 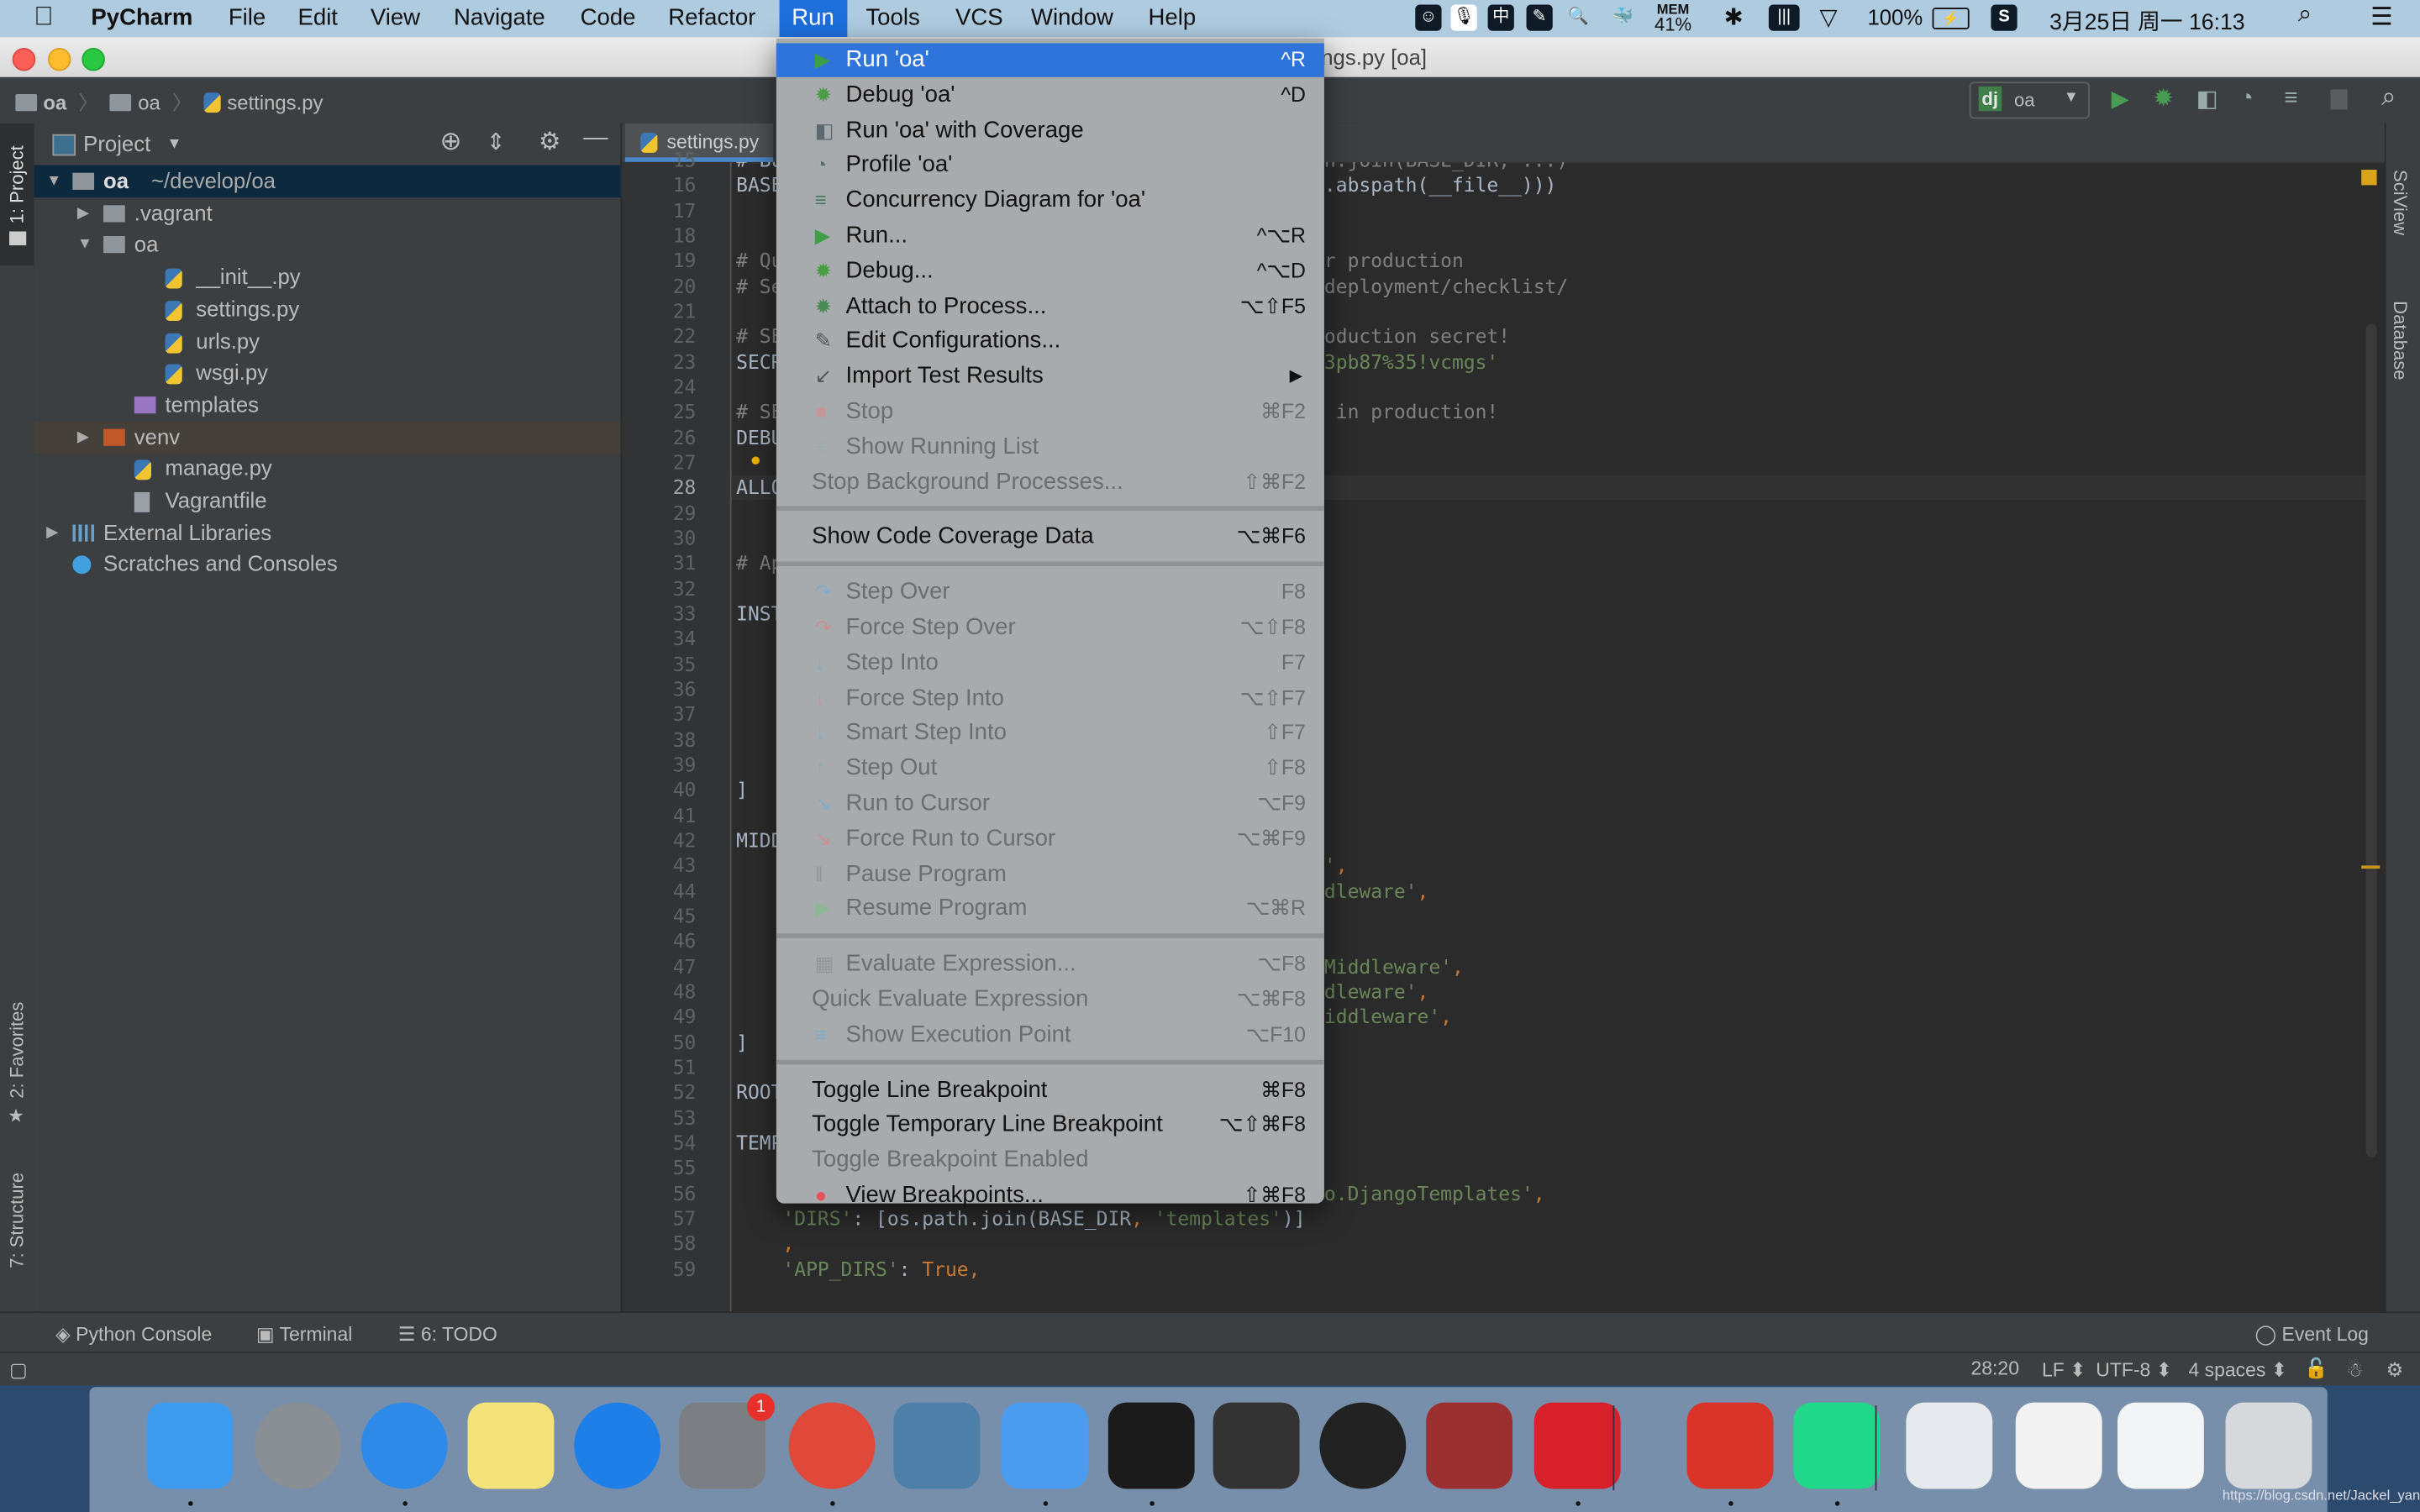 What do you see at coordinates (317, 18) in the screenshot?
I see `menu-edit: Edit` at bounding box center [317, 18].